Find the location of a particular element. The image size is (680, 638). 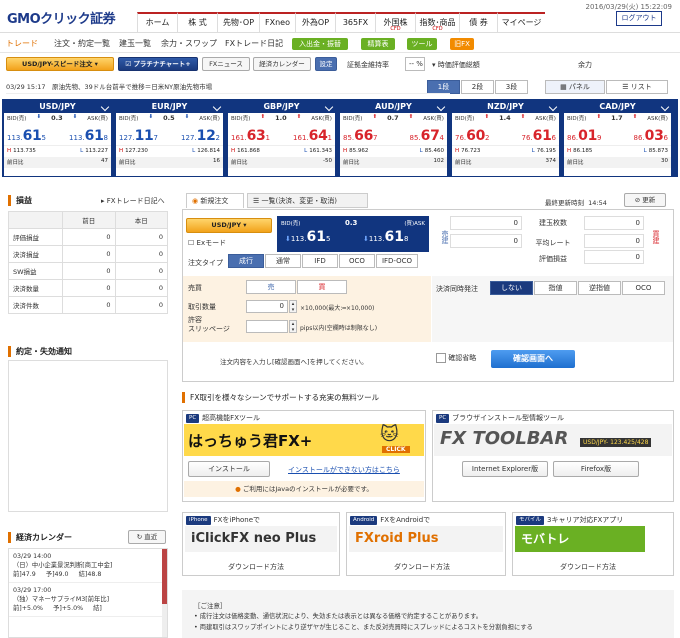

order-type-tab: 通常 is located at coordinates (283, 261).